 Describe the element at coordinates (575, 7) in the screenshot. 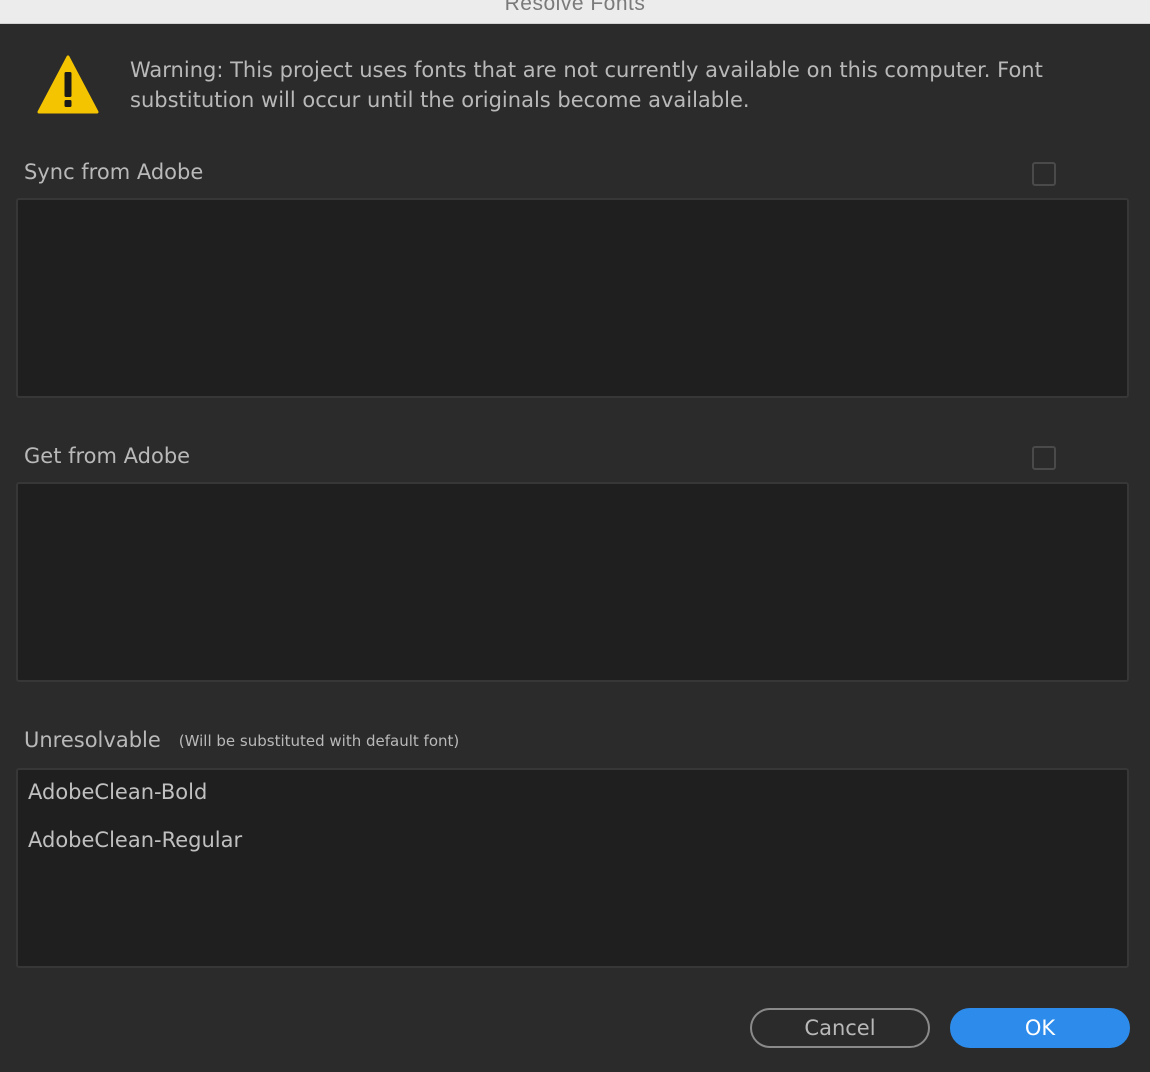

I see `window-title: Resolve Fonts` at that location.